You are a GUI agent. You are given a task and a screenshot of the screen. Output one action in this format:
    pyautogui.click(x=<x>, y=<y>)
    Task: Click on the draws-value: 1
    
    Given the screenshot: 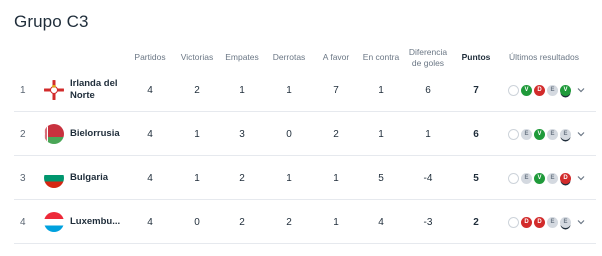 What is the action you would take?
    pyautogui.click(x=242, y=90)
    